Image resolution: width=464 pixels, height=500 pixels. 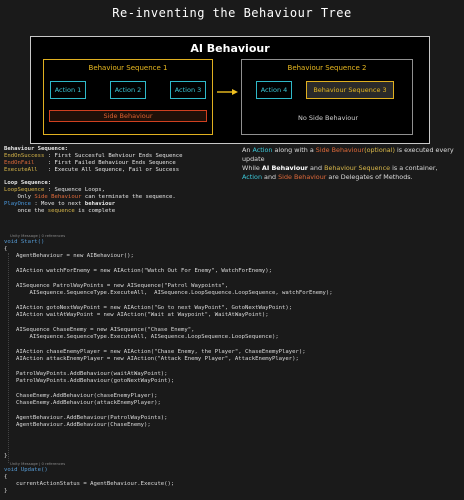 I want to click on end-on-success-key: EndOnSuccess, so click(x=24, y=156).